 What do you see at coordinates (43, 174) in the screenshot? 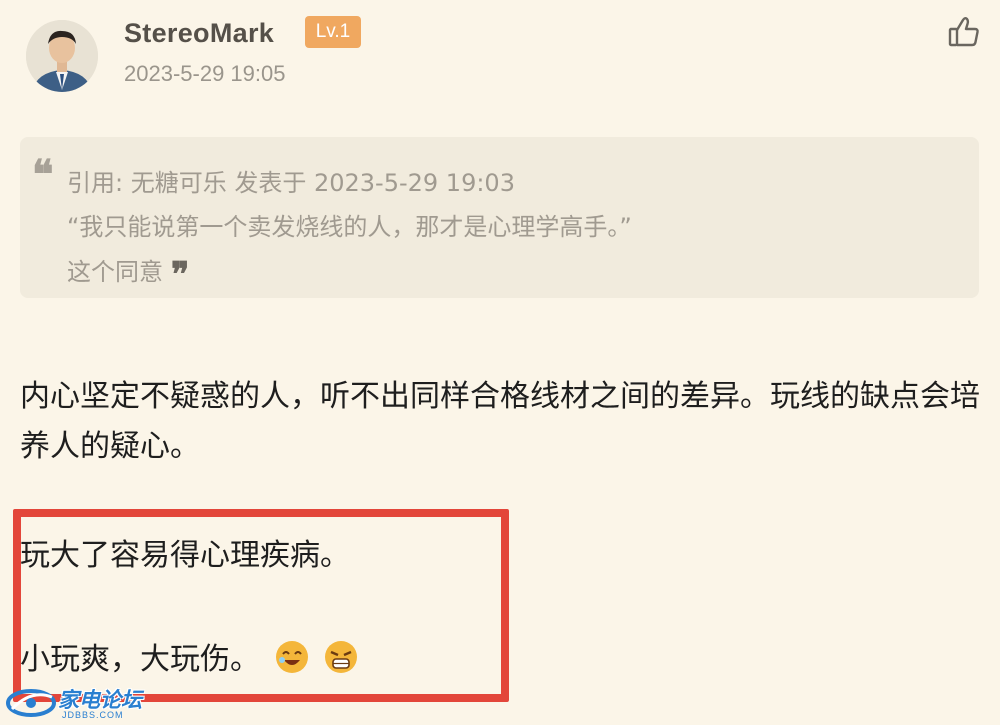
I see `open-quote-icon: ❝` at bounding box center [43, 174].